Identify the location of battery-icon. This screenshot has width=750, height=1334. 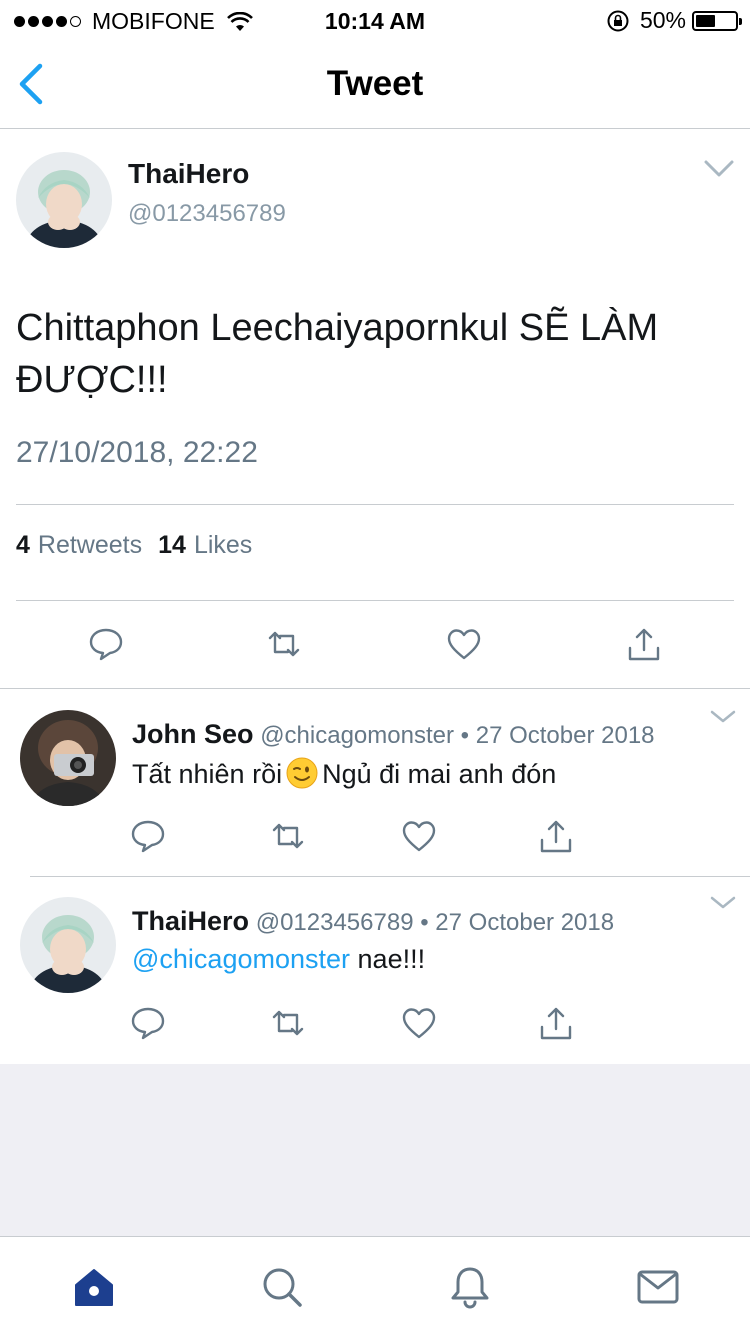
(717, 20).